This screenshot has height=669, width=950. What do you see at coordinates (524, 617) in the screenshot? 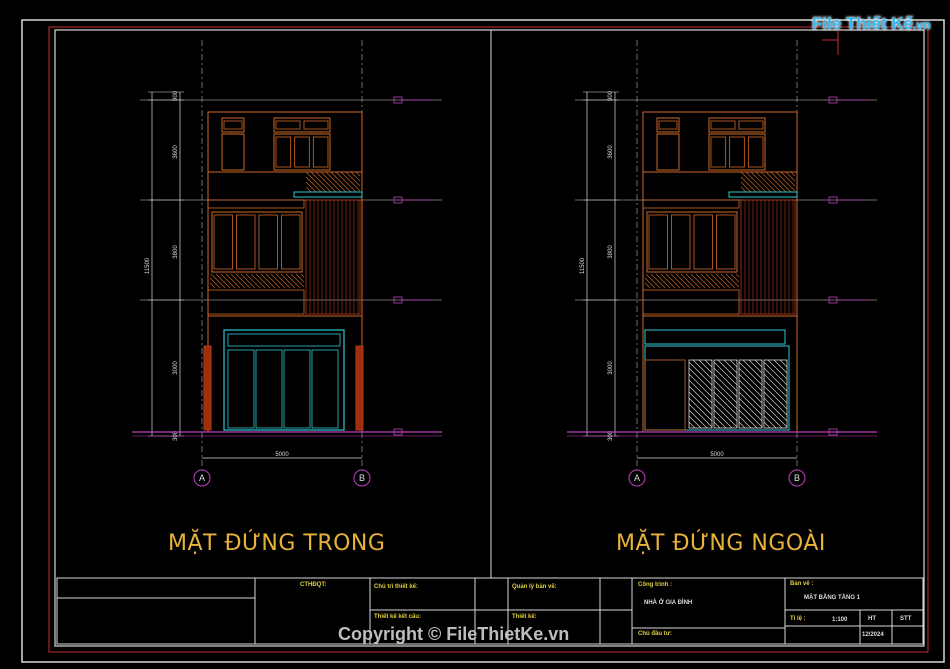
I see `tb-thiet-ke: Thiết kế:` at bounding box center [524, 617].